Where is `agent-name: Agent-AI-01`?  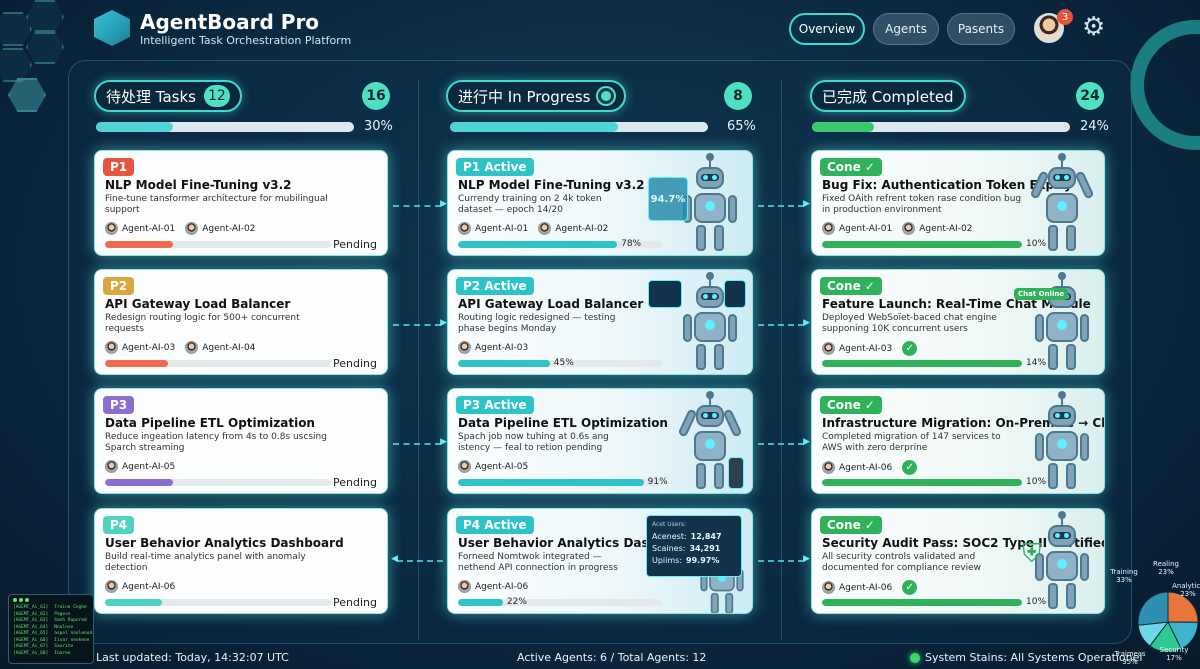 agent-name: Agent-AI-01 is located at coordinates (502, 228).